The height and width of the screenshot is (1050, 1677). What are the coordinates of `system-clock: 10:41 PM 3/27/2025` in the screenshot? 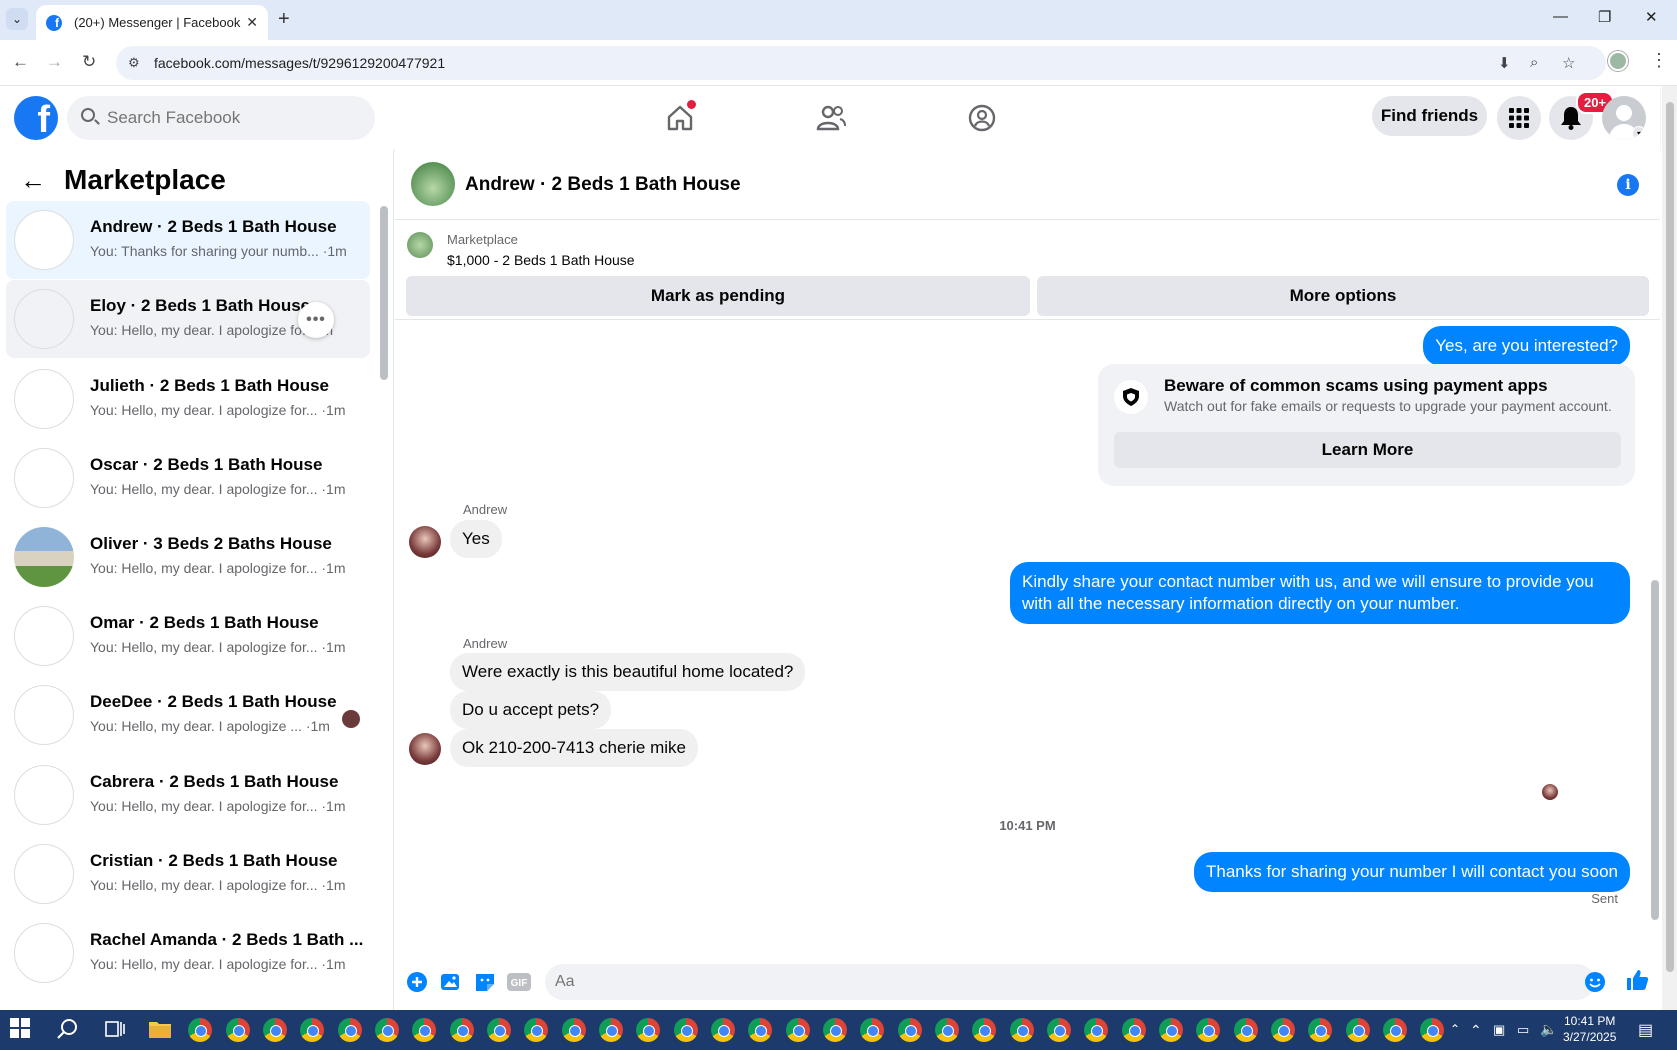 It's located at (1589, 1029).